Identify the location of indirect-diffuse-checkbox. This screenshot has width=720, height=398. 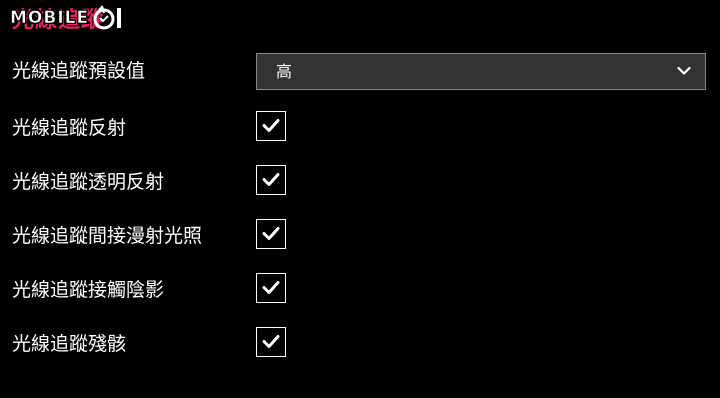
(271, 234).